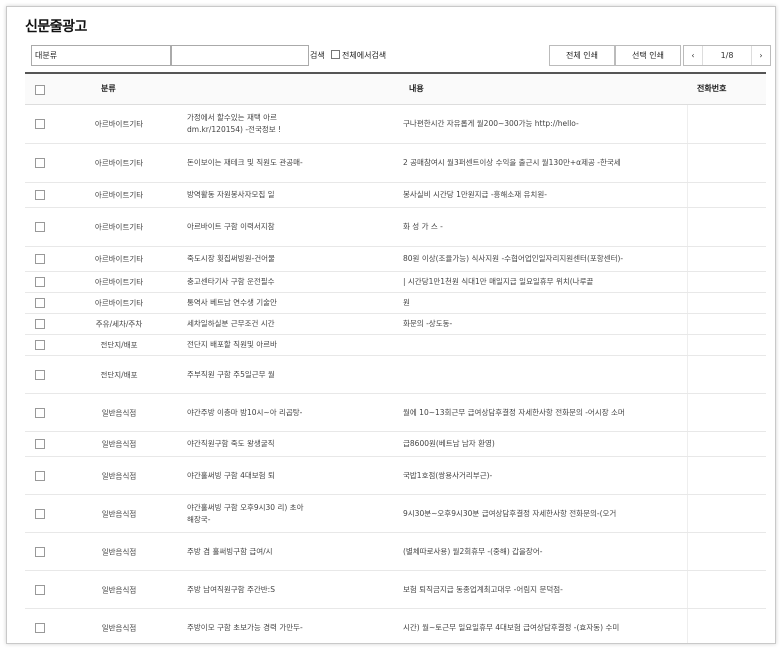 The width and height of the screenshot is (782, 651). I want to click on prev-page-button: ‹, so click(693, 55).